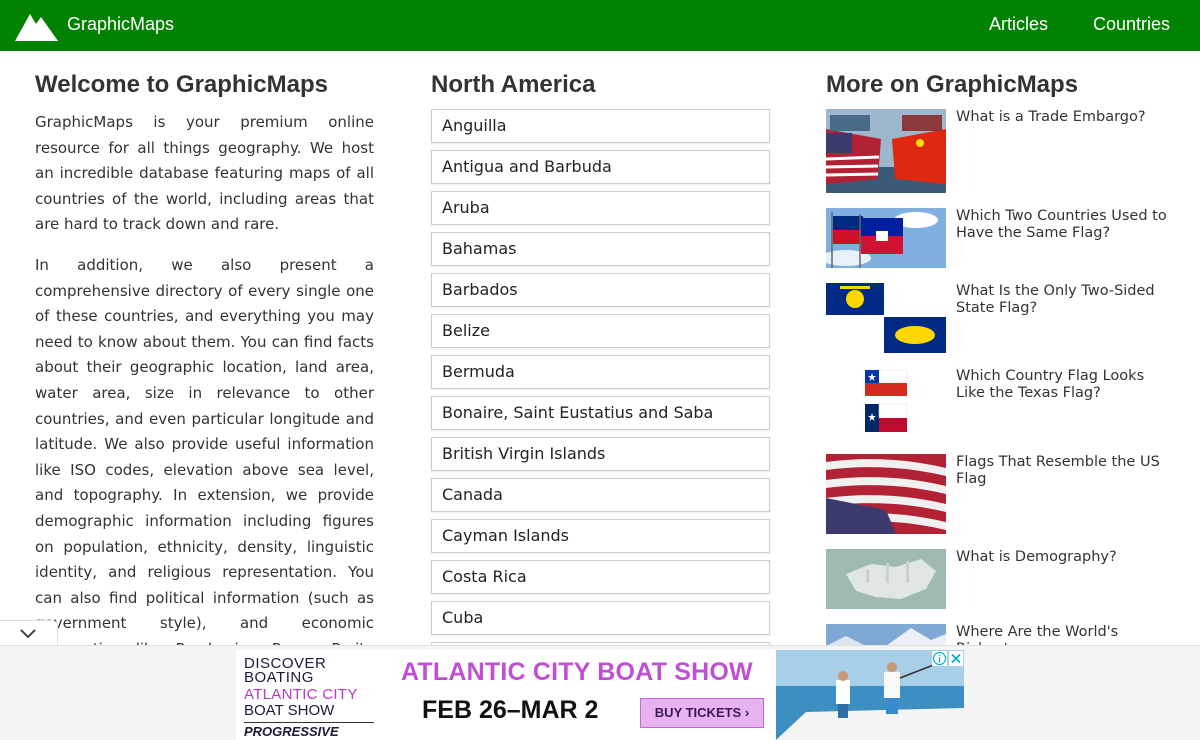 This screenshot has width=1200, height=740. Describe the element at coordinates (1063, 471) in the screenshot. I see `article-title: Flags That Resemble the US Flag` at that location.